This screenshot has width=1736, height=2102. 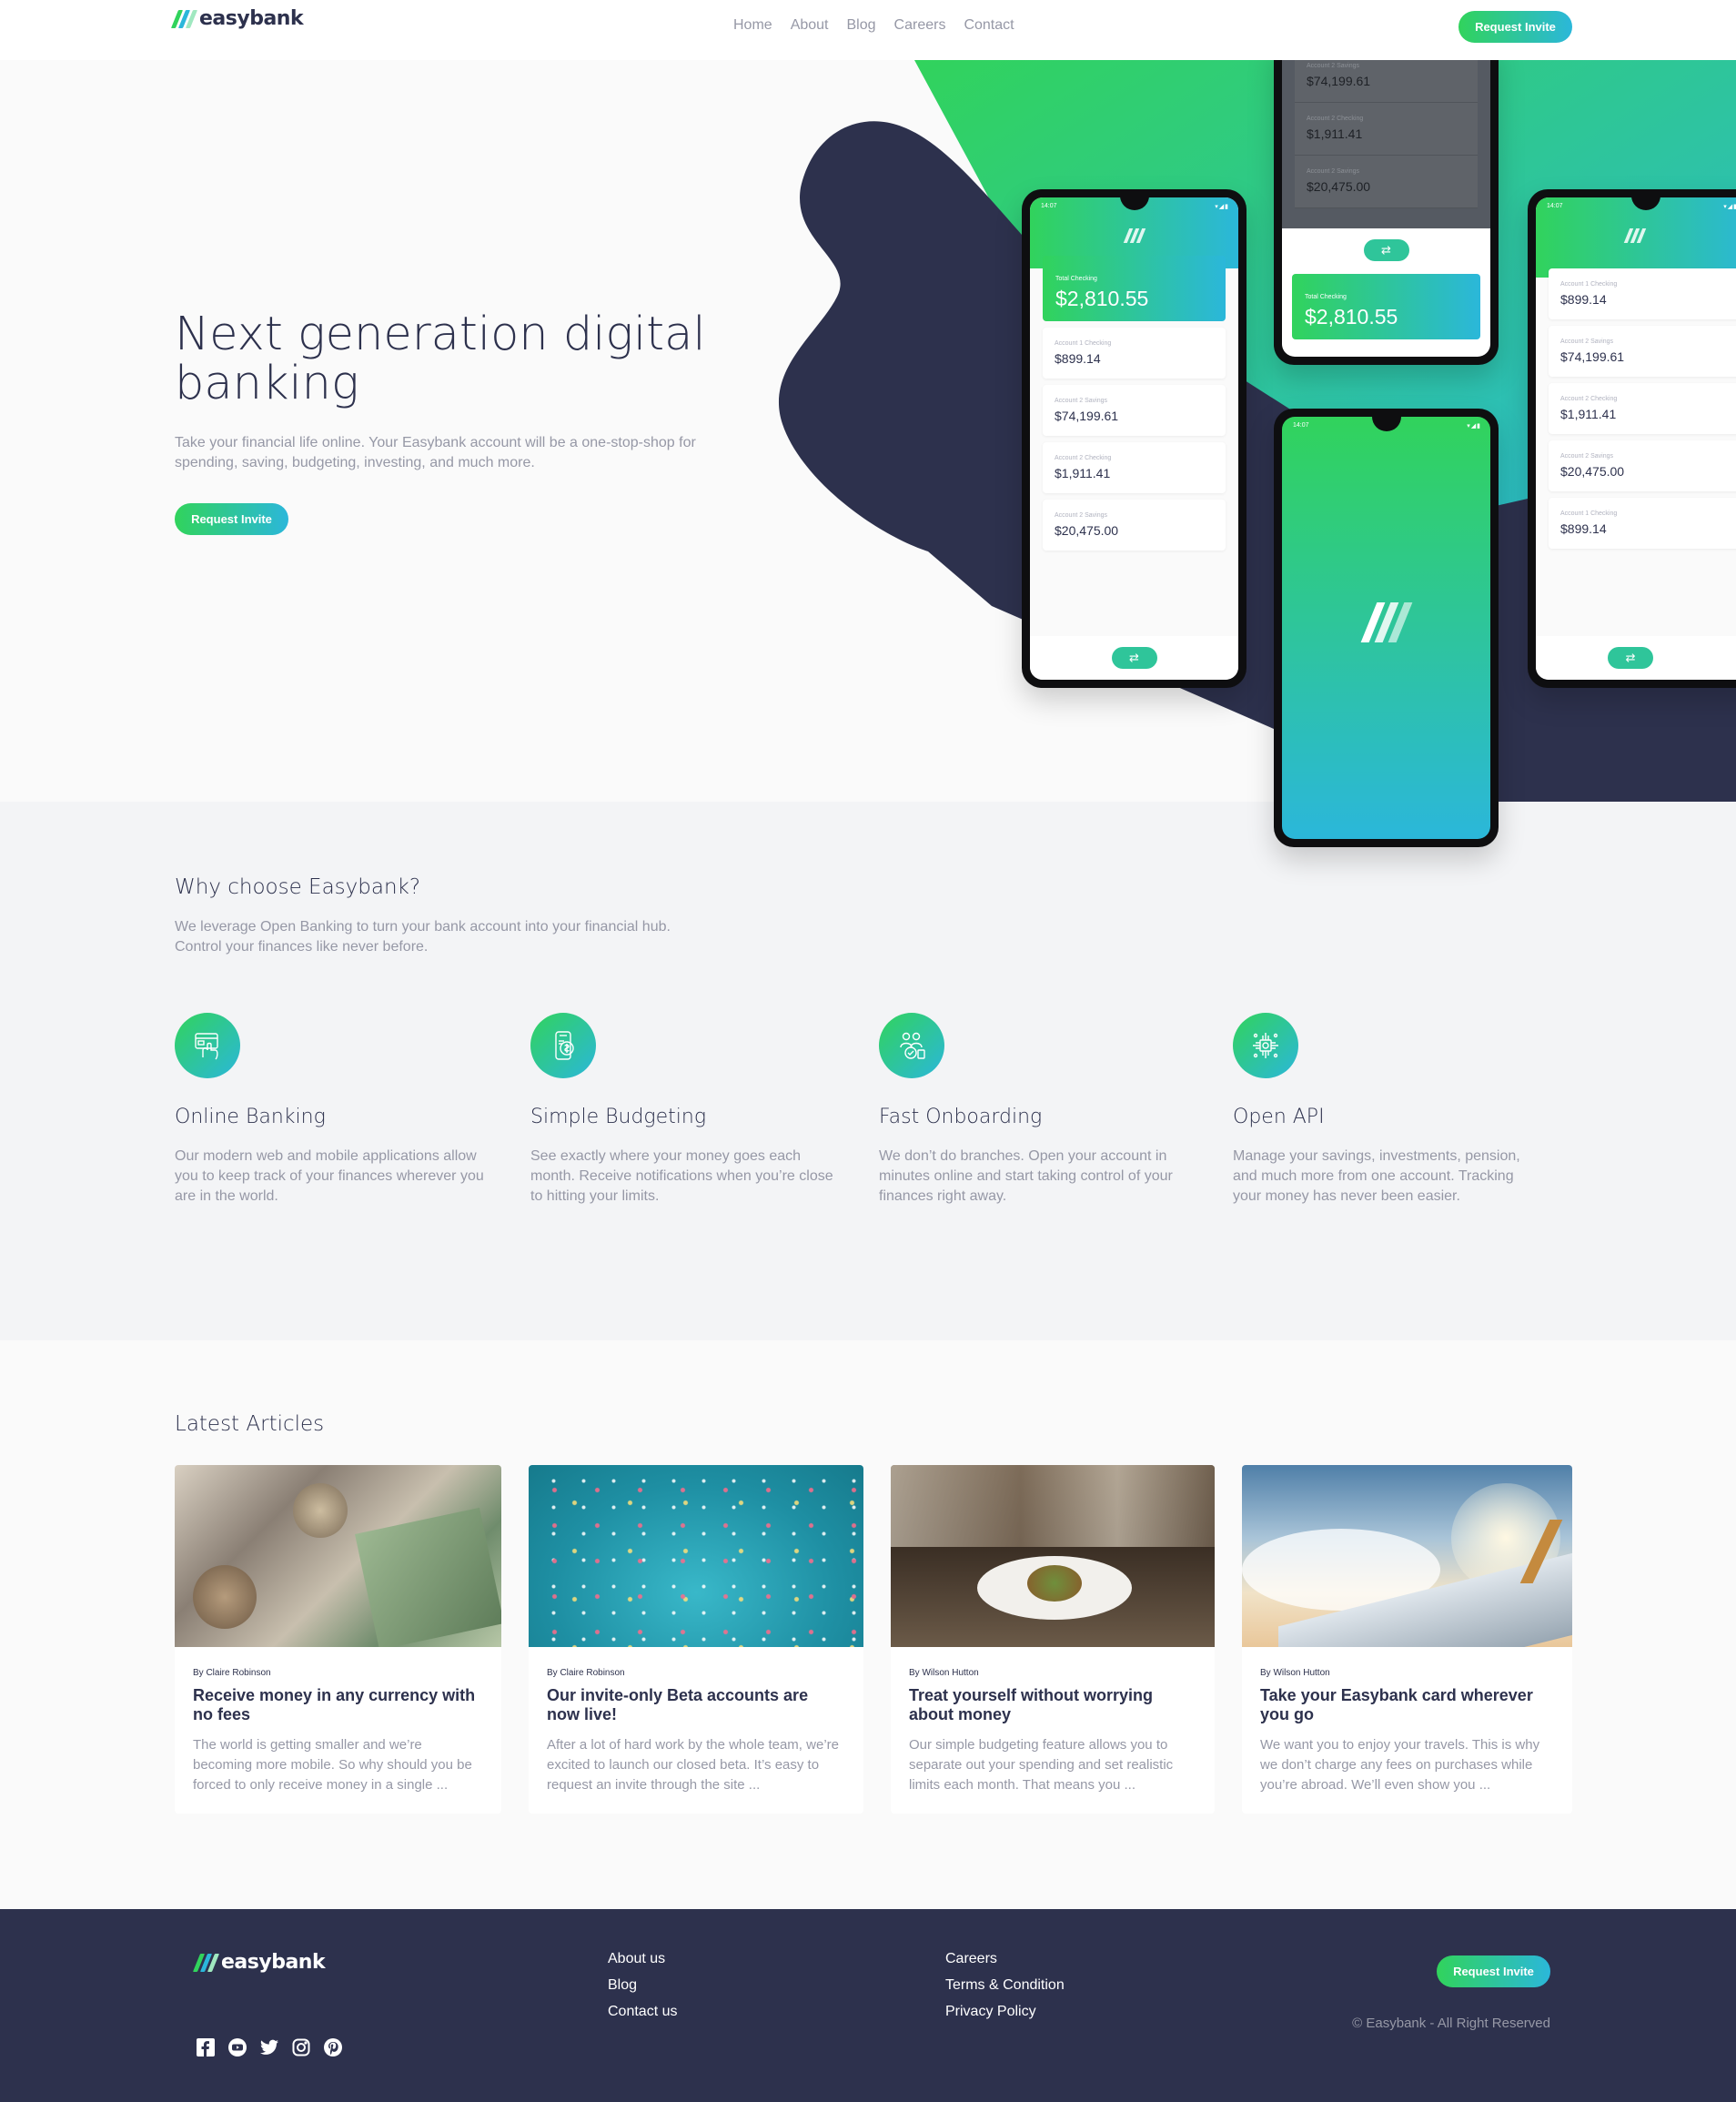 I want to click on feature-title: Simple Budgeting, so click(x=618, y=1117).